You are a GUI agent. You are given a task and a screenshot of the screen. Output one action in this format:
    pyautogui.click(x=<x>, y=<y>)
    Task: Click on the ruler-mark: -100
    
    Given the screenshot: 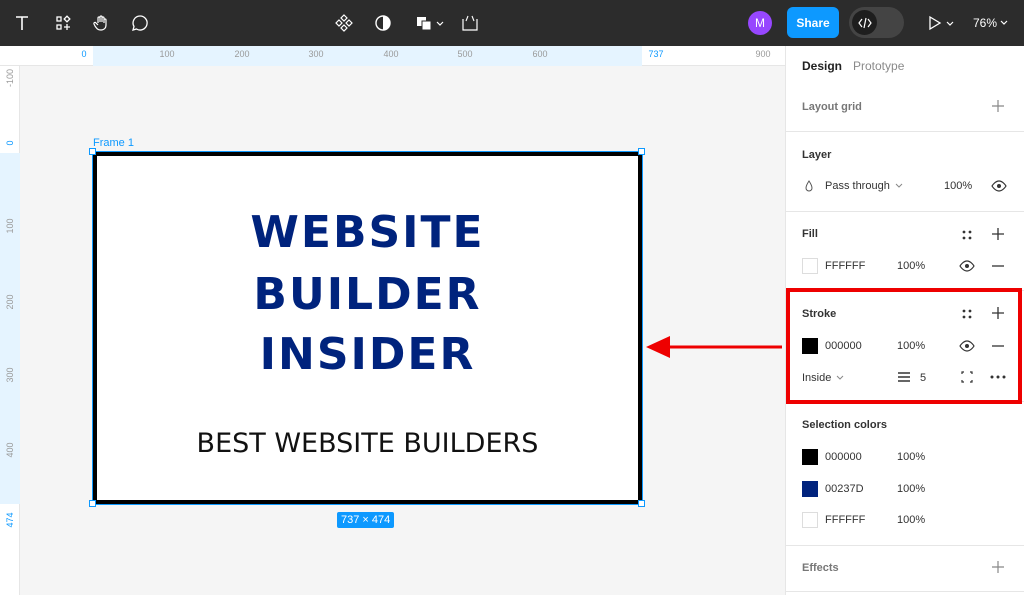 What is the action you would take?
    pyautogui.click(x=10, y=78)
    